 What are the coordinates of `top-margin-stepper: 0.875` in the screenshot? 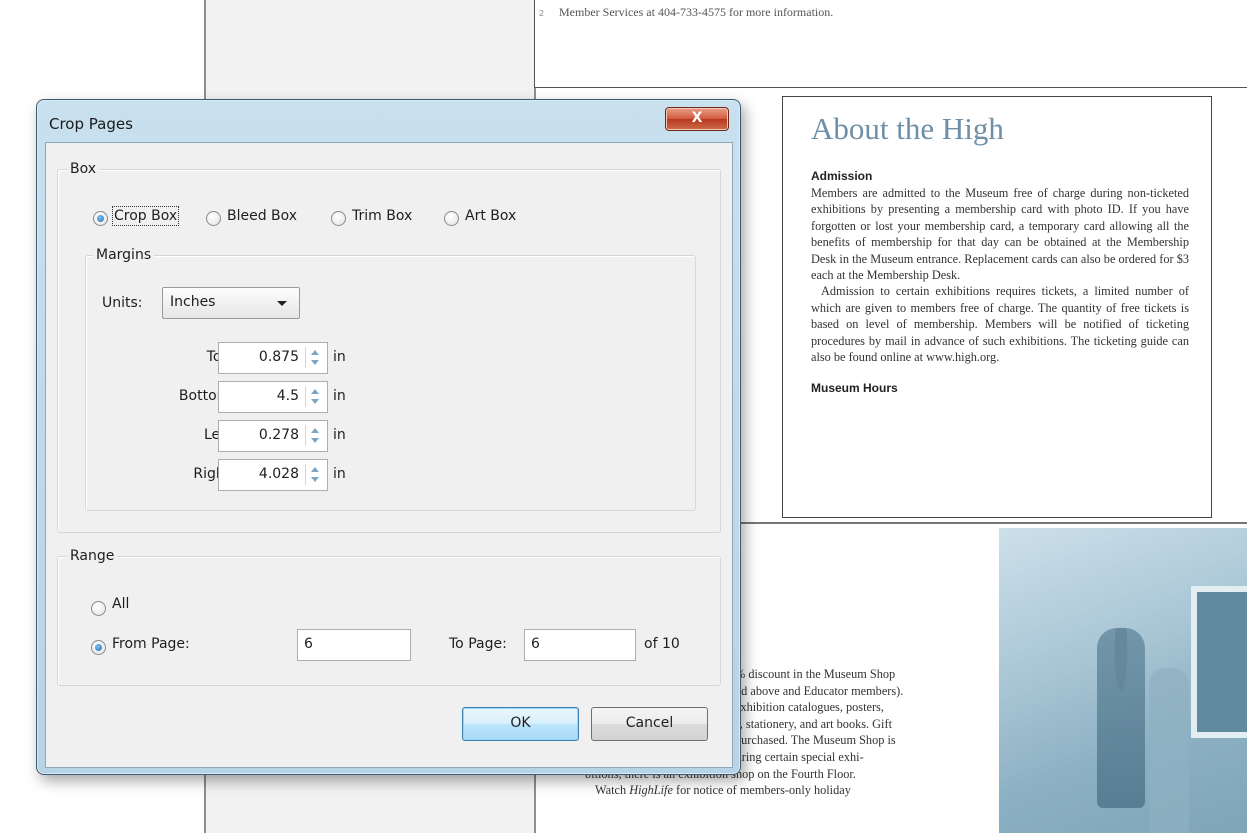 It's located at (273, 358).